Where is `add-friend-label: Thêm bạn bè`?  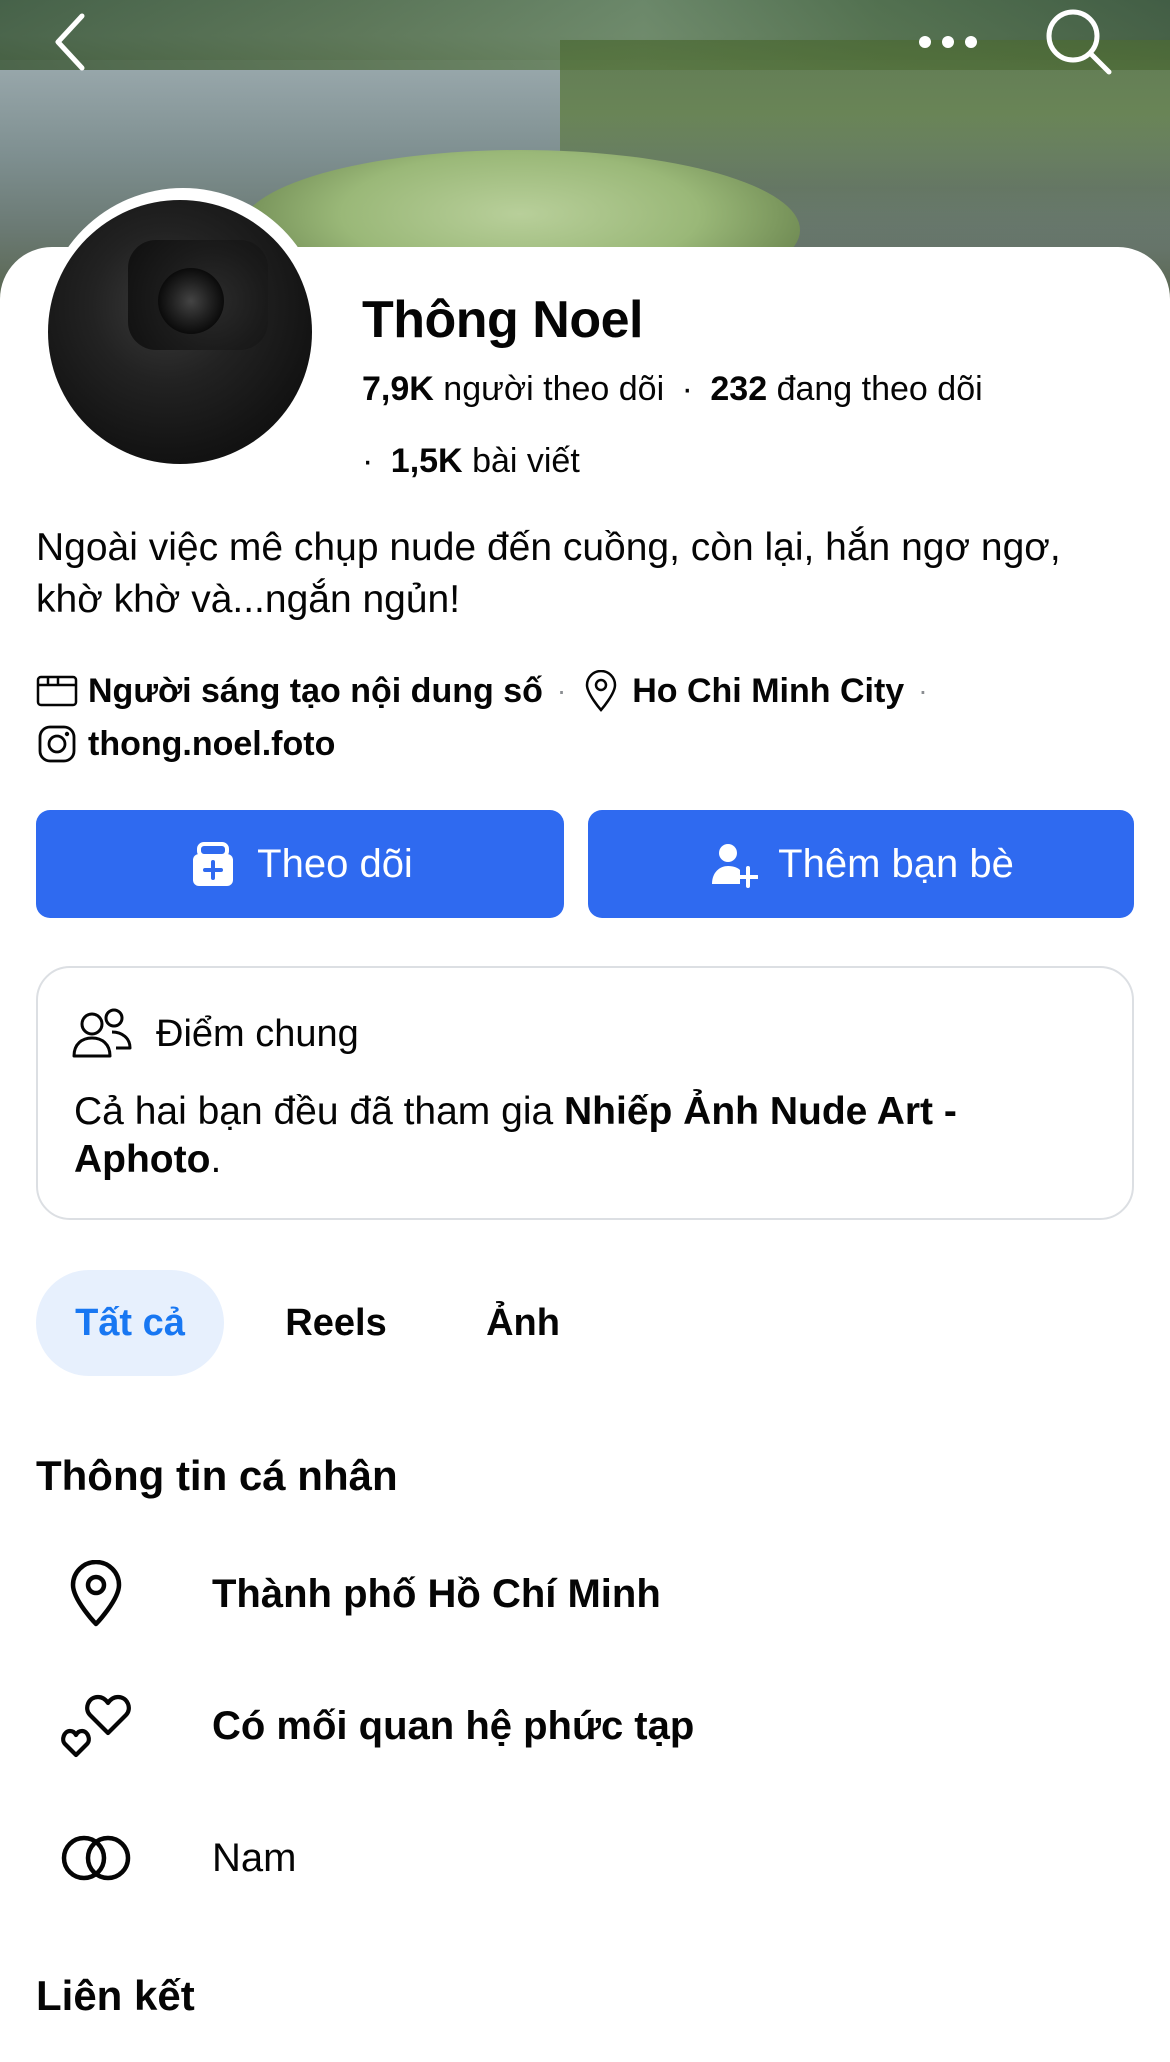 add-friend-label: Thêm bạn bè is located at coordinates (896, 863).